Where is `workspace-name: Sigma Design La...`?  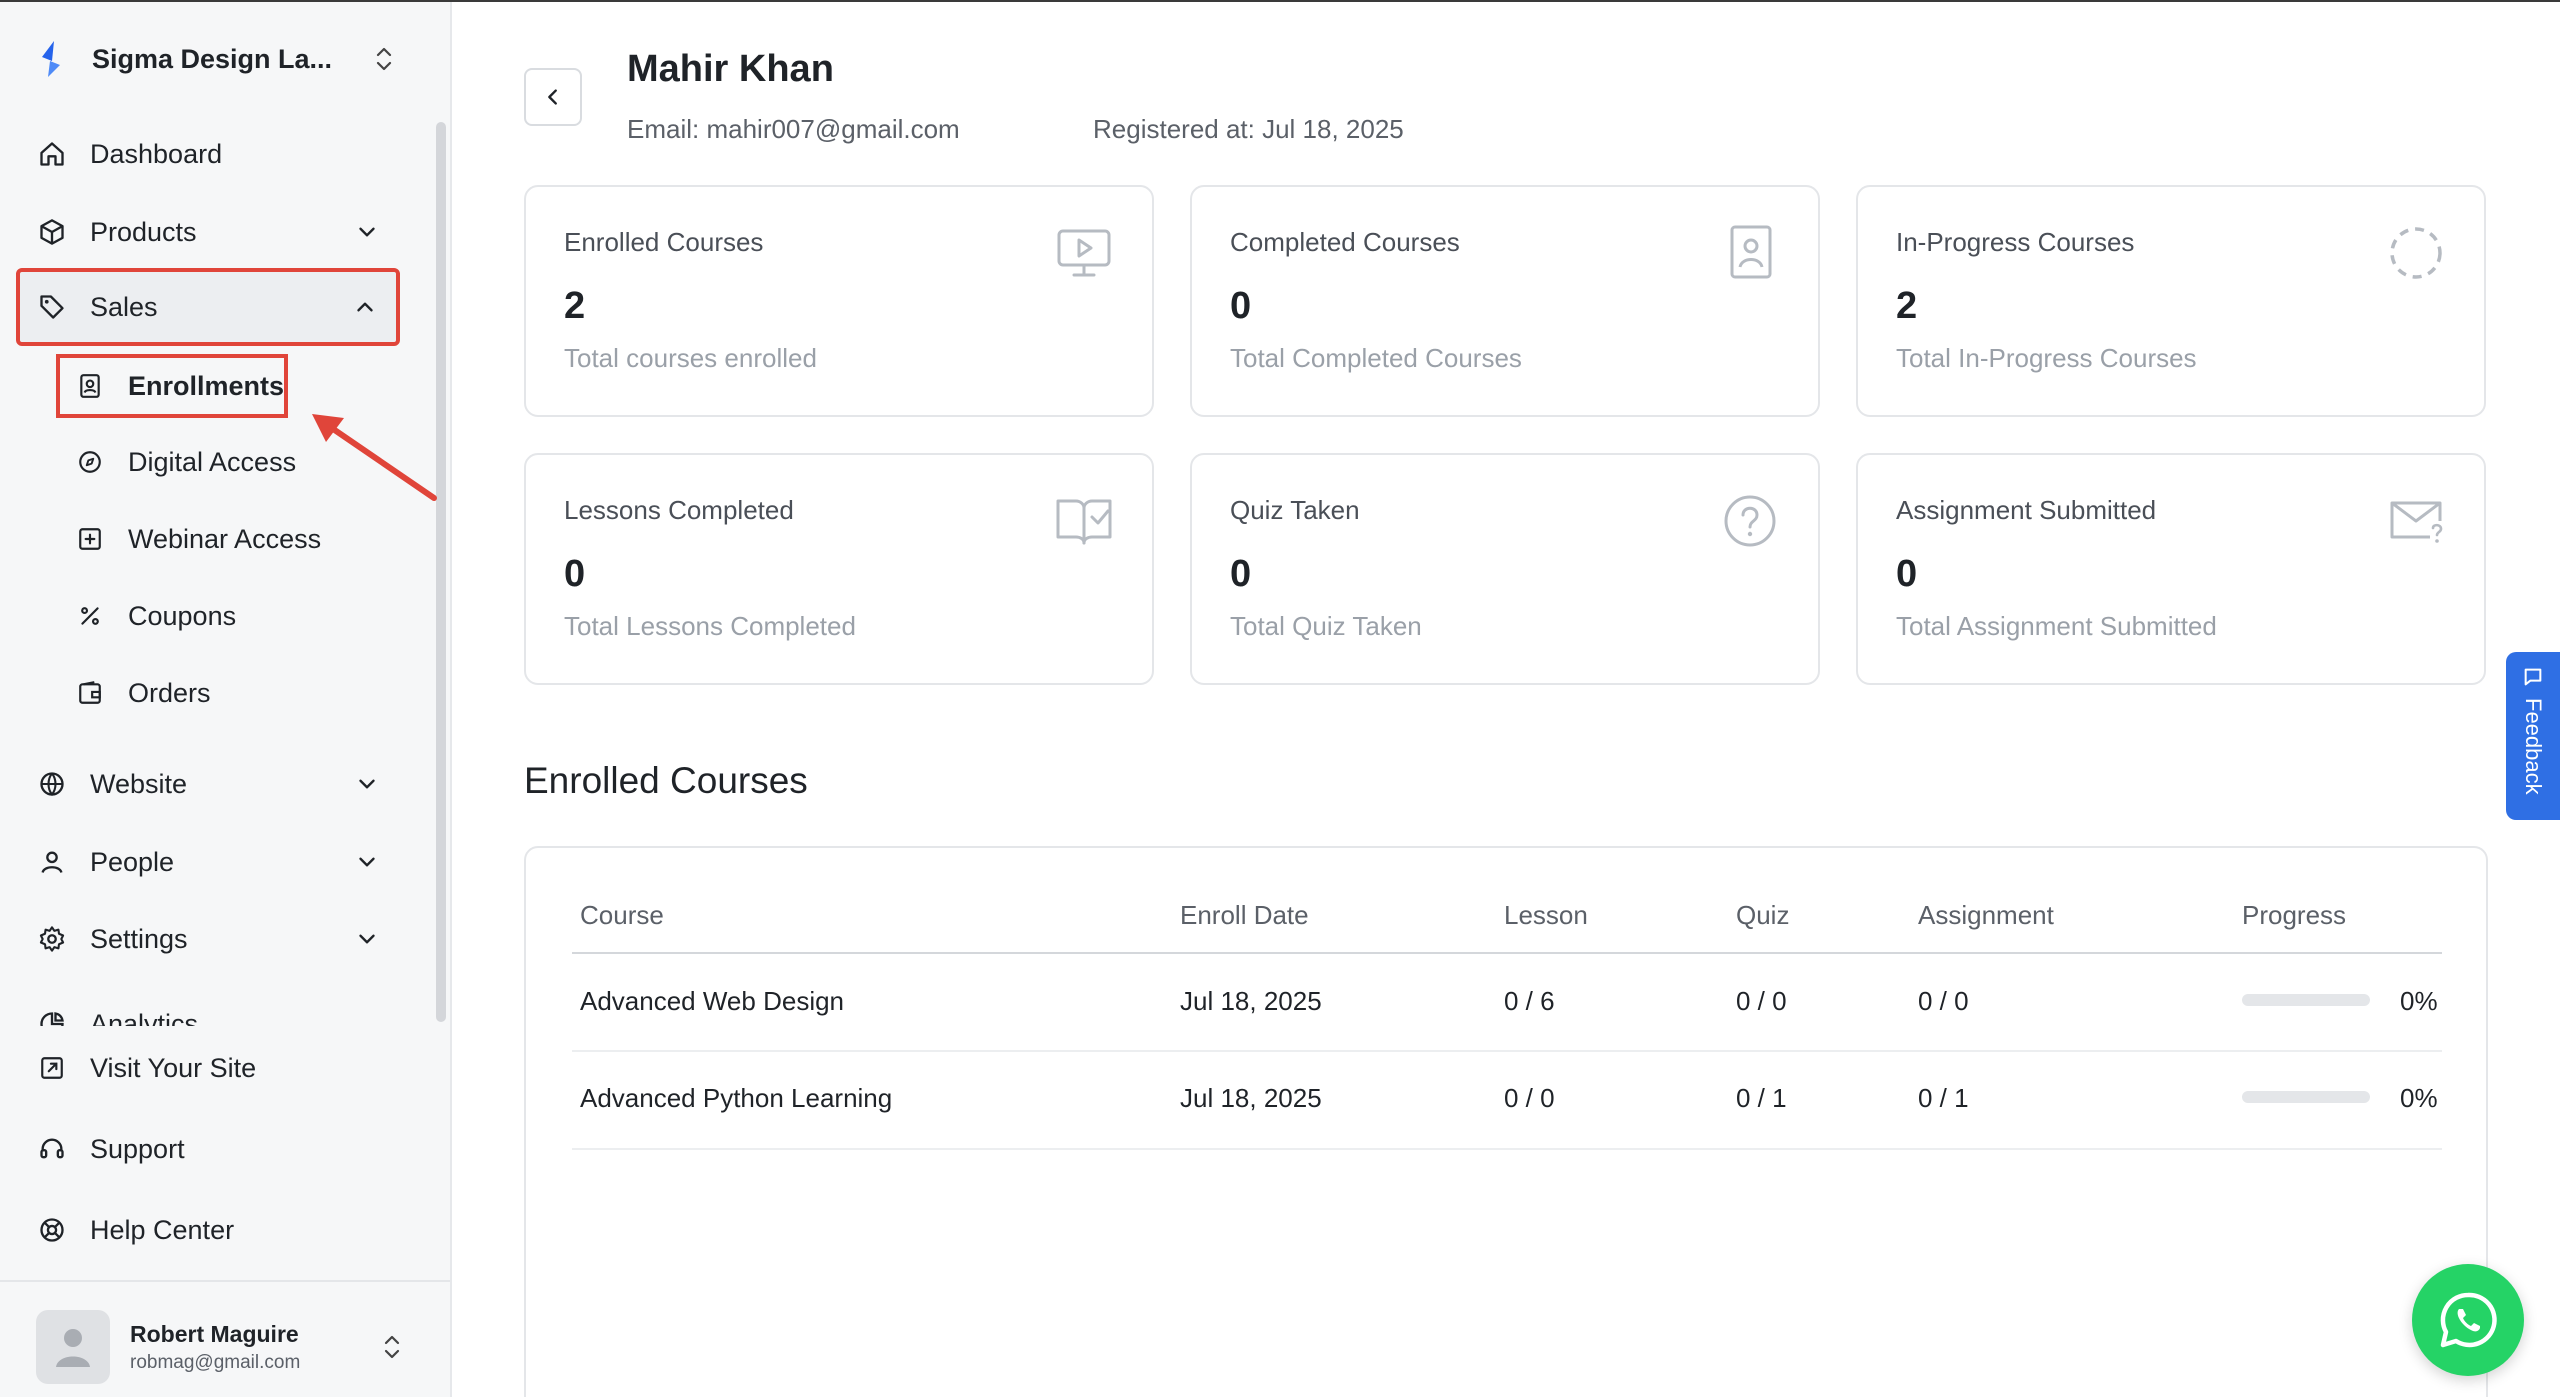
workspace-name: Sigma Design La... is located at coordinates (212, 58).